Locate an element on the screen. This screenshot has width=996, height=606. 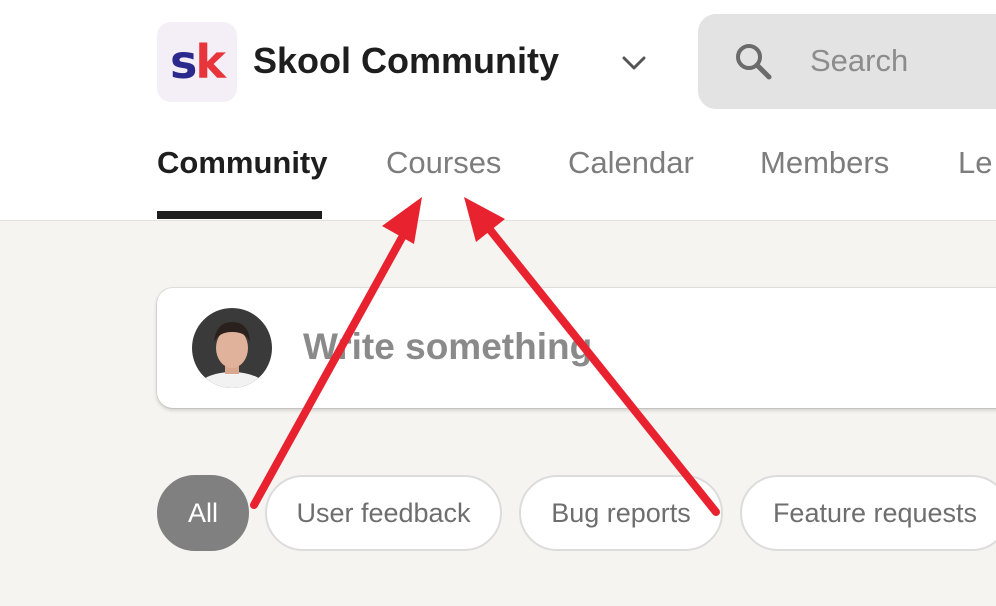
tab-community: Community is located at coordinates (242, 163).